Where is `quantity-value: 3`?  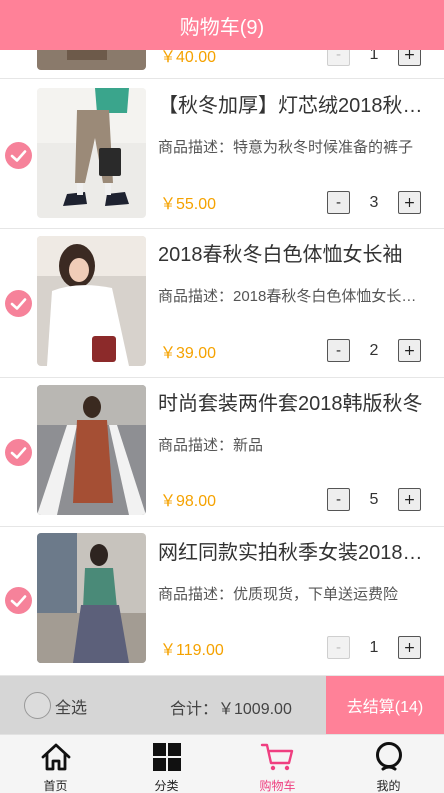
quantity-value: 3 is located at coordinates (374, 202).